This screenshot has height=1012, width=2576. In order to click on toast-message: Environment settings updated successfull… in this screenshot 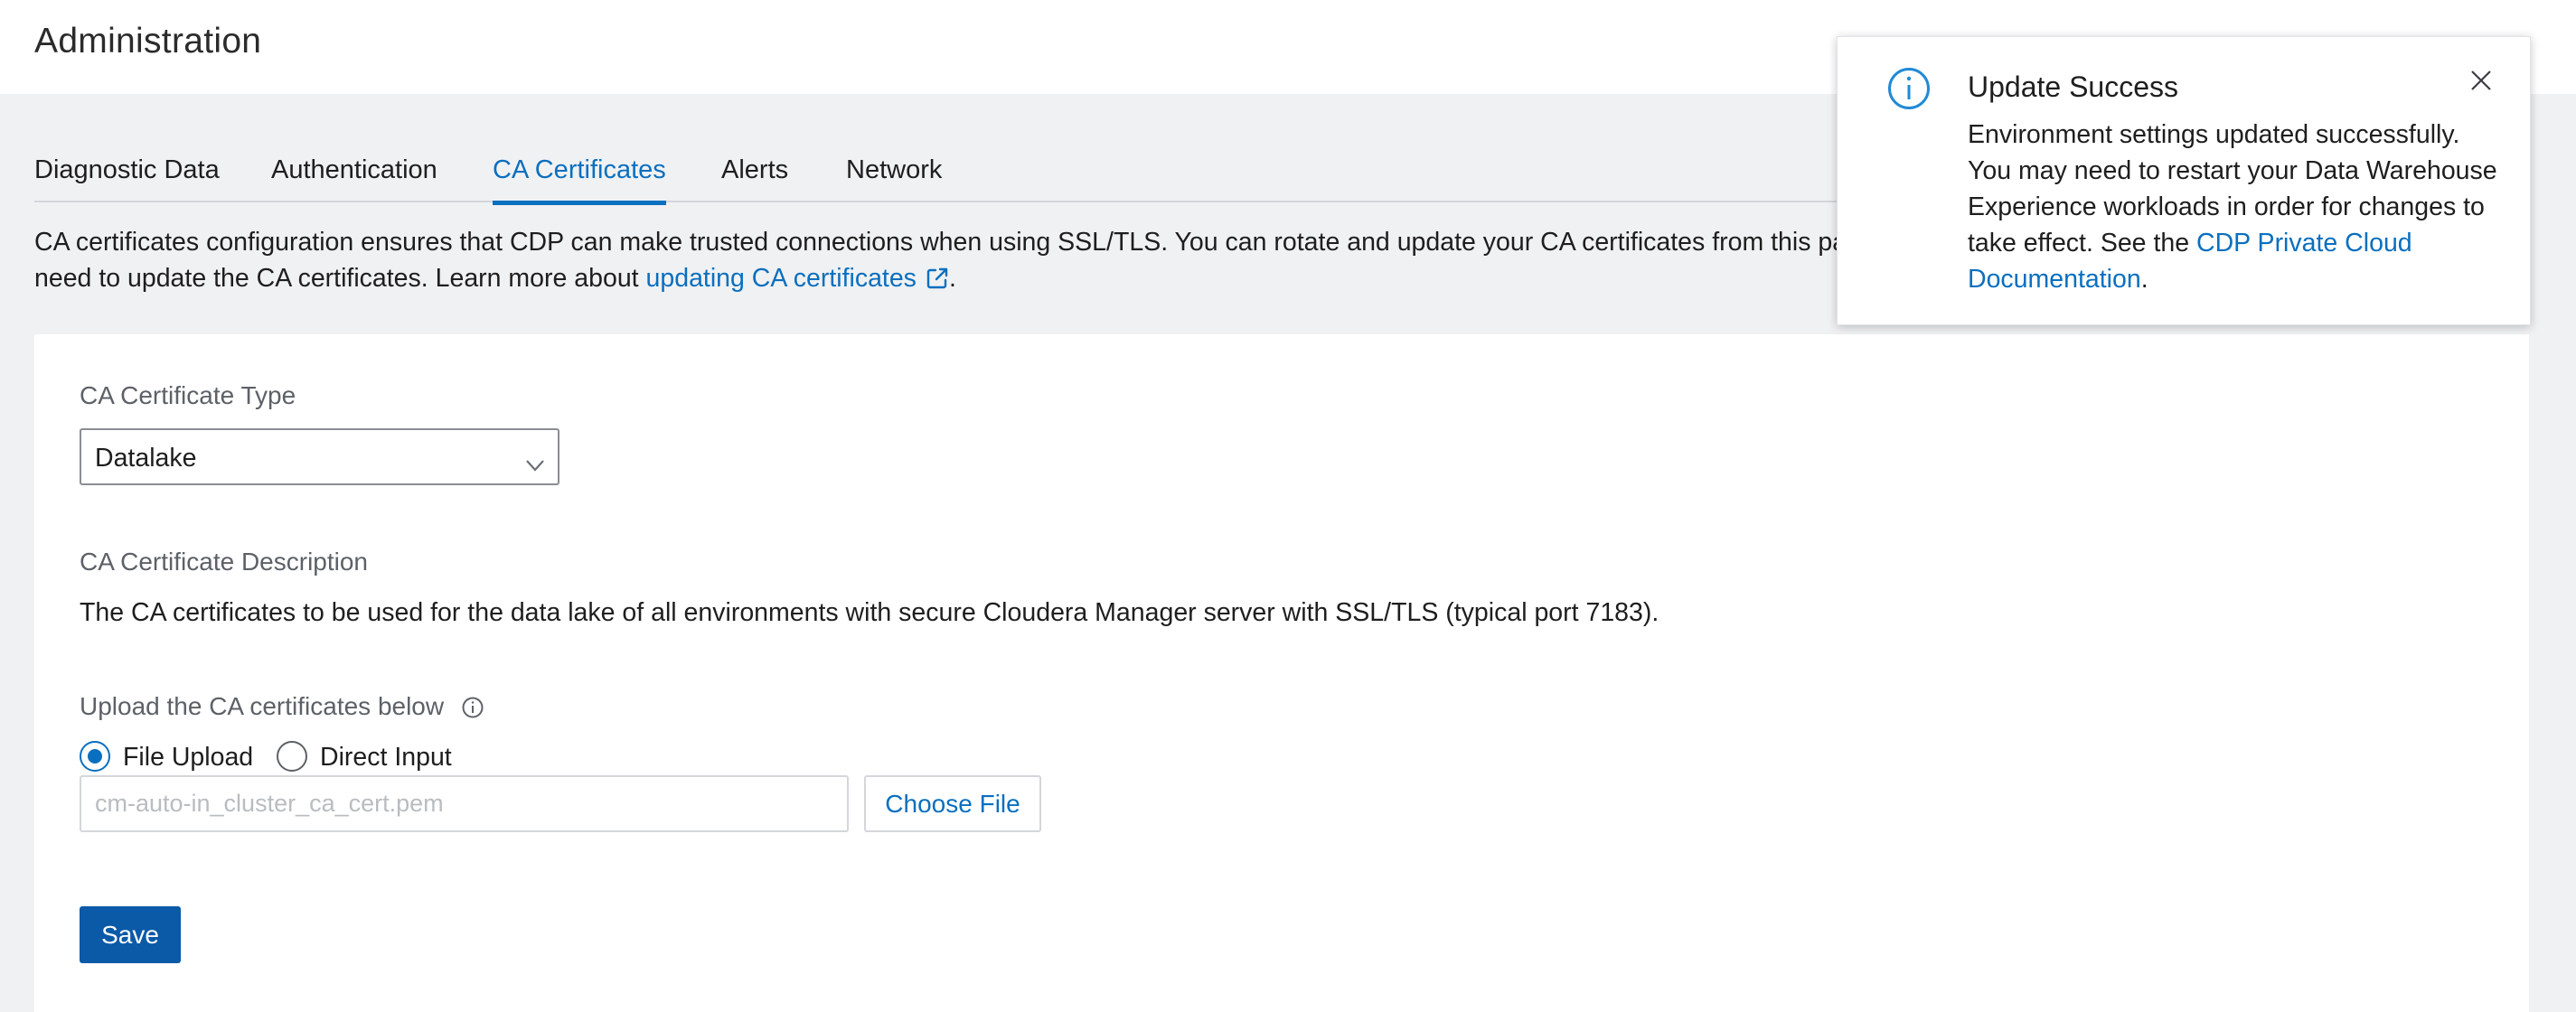, I will do `click(2234, 207)`.